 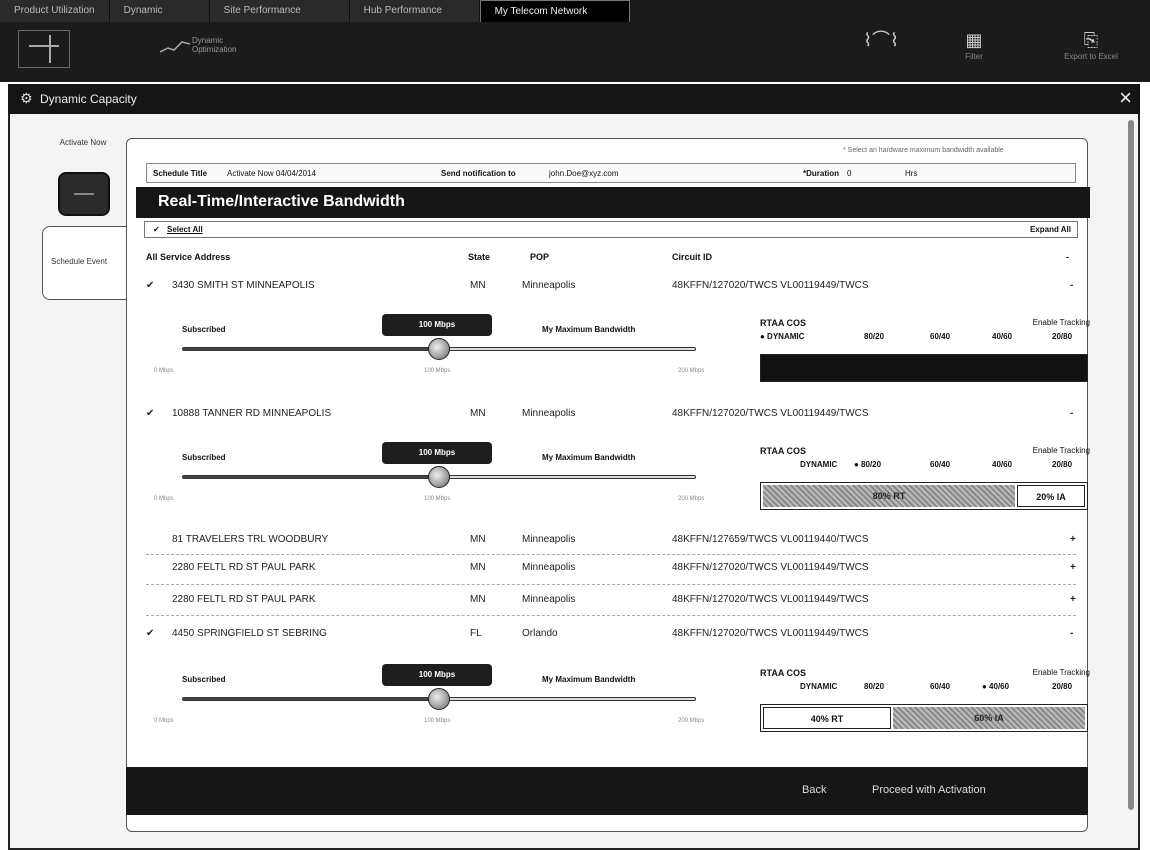 What do you see at coordinates (929, 790) in the screenshot?
I see `proceed-with-activation-button: Proceed with Activation` at bounding box center [929, 790].